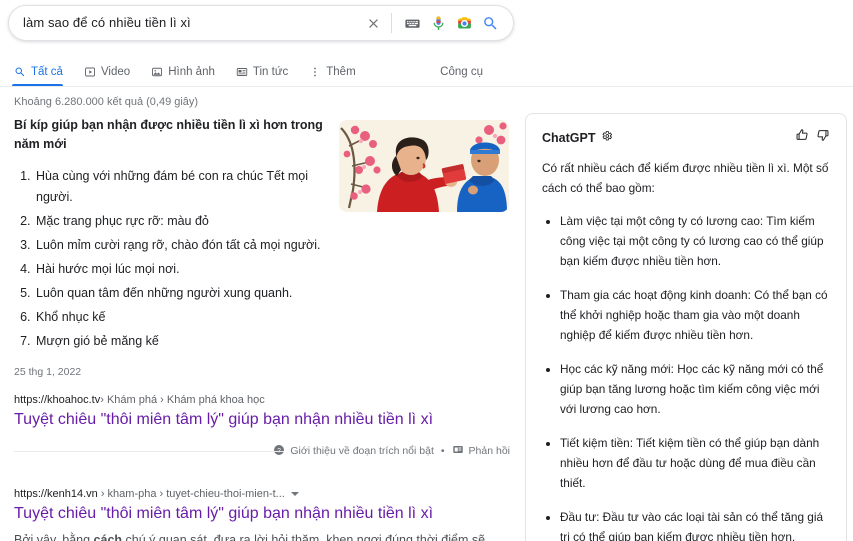 The image size is (853, 541). Describe the element at coordinates (47, 71) in the screenshot. I see `tab-label: Tất cả` at that location.